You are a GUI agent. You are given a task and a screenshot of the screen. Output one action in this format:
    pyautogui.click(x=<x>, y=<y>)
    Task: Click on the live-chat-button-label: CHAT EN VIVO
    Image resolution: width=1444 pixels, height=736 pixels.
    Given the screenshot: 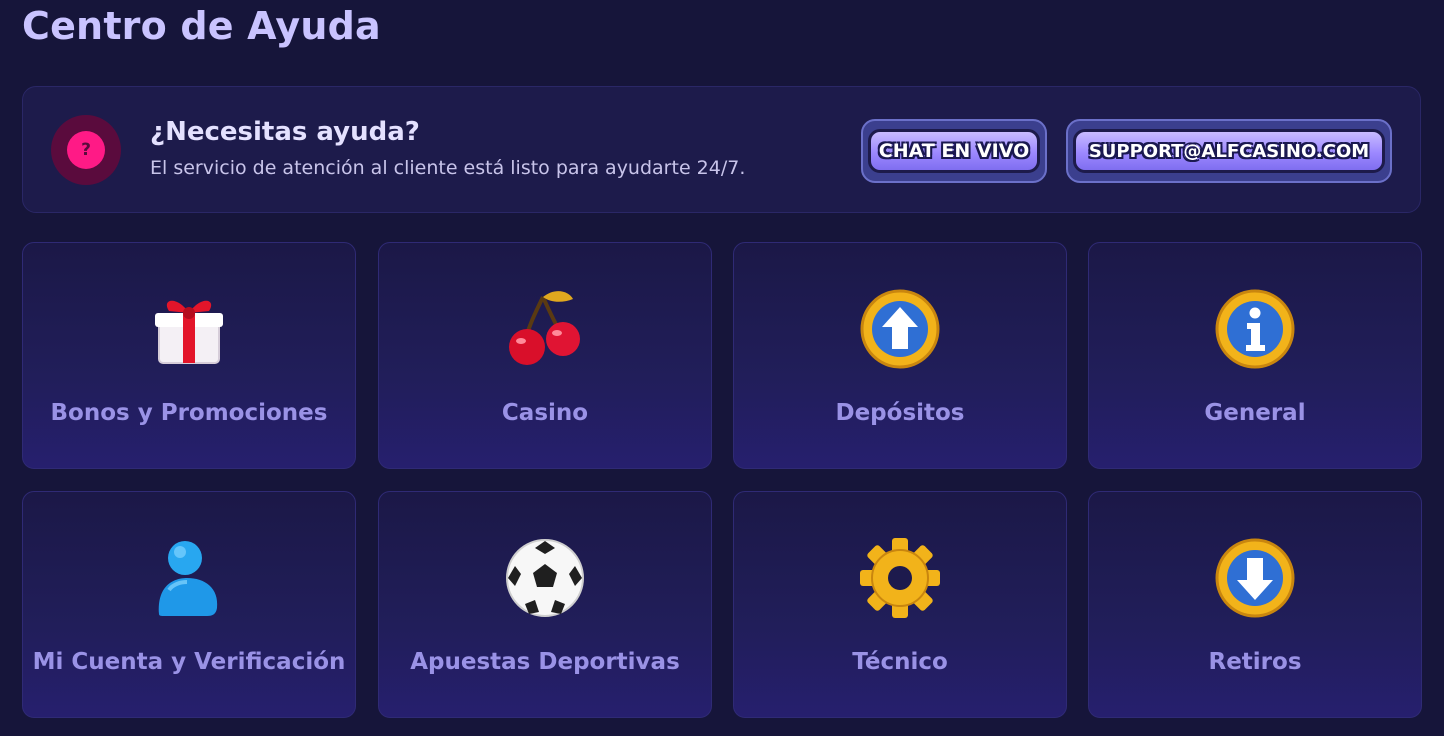 What is the action you would take?
    pyautogui.click(x=954, y=151)
    